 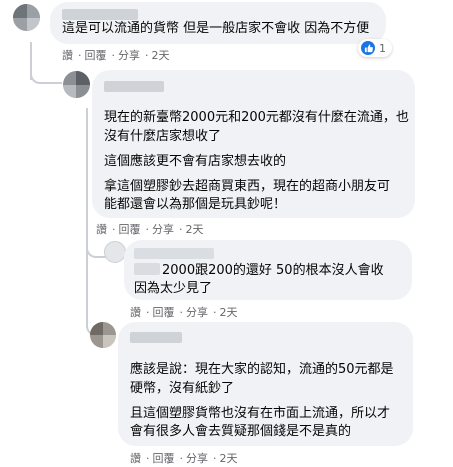 I want to click on comment-text: 拿這個塑膠鈔去超商買東西，現在的超商小朋友可, so click(x=247, y=186).